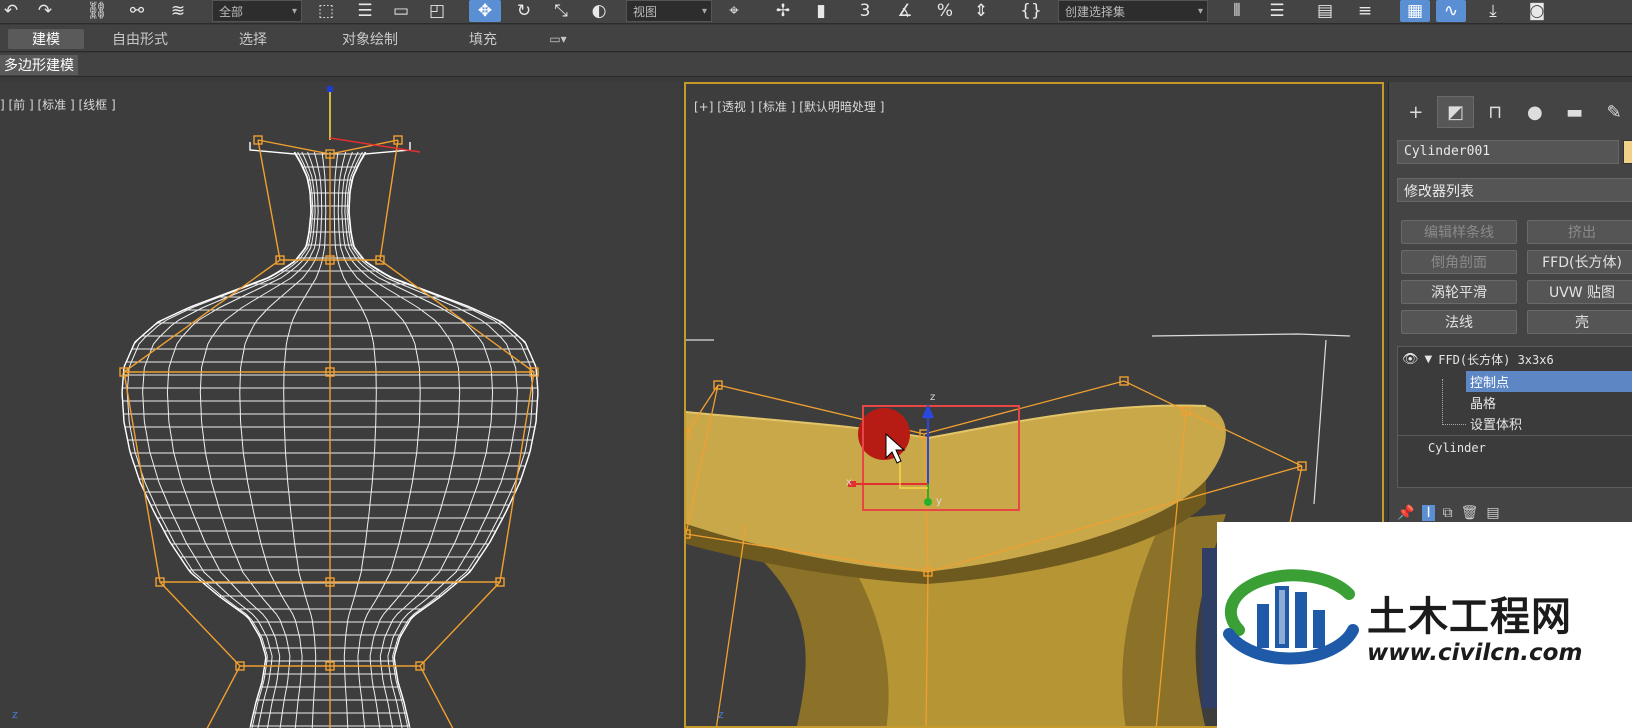 The width and height of the screenshot is (1632, 728). What do you see at coordinates (1469, 617) in the screenshot?
I see `watermark-title: 土木工程网` at bounding box center [1469, 617].